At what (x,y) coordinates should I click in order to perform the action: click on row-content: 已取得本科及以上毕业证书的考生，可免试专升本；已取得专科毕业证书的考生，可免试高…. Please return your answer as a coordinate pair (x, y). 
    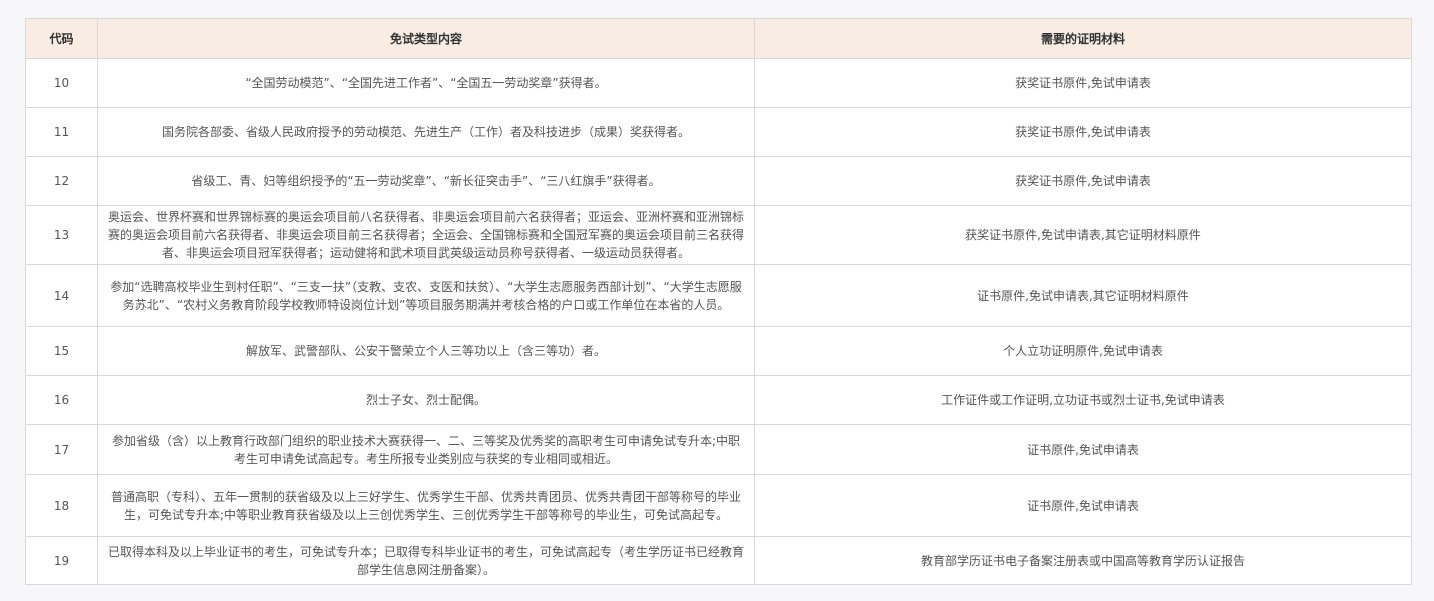
    Looking at the image, I should click on (426, 560).